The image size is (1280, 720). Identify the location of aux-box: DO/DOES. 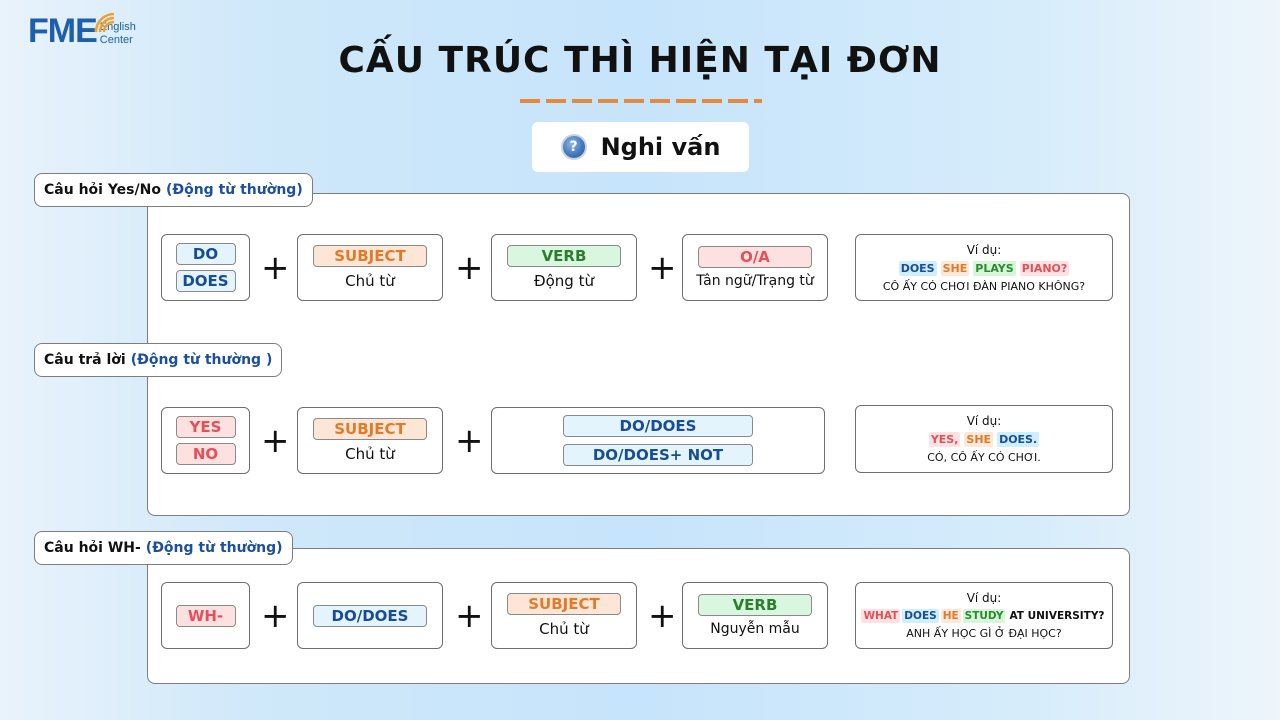
(370, 615).